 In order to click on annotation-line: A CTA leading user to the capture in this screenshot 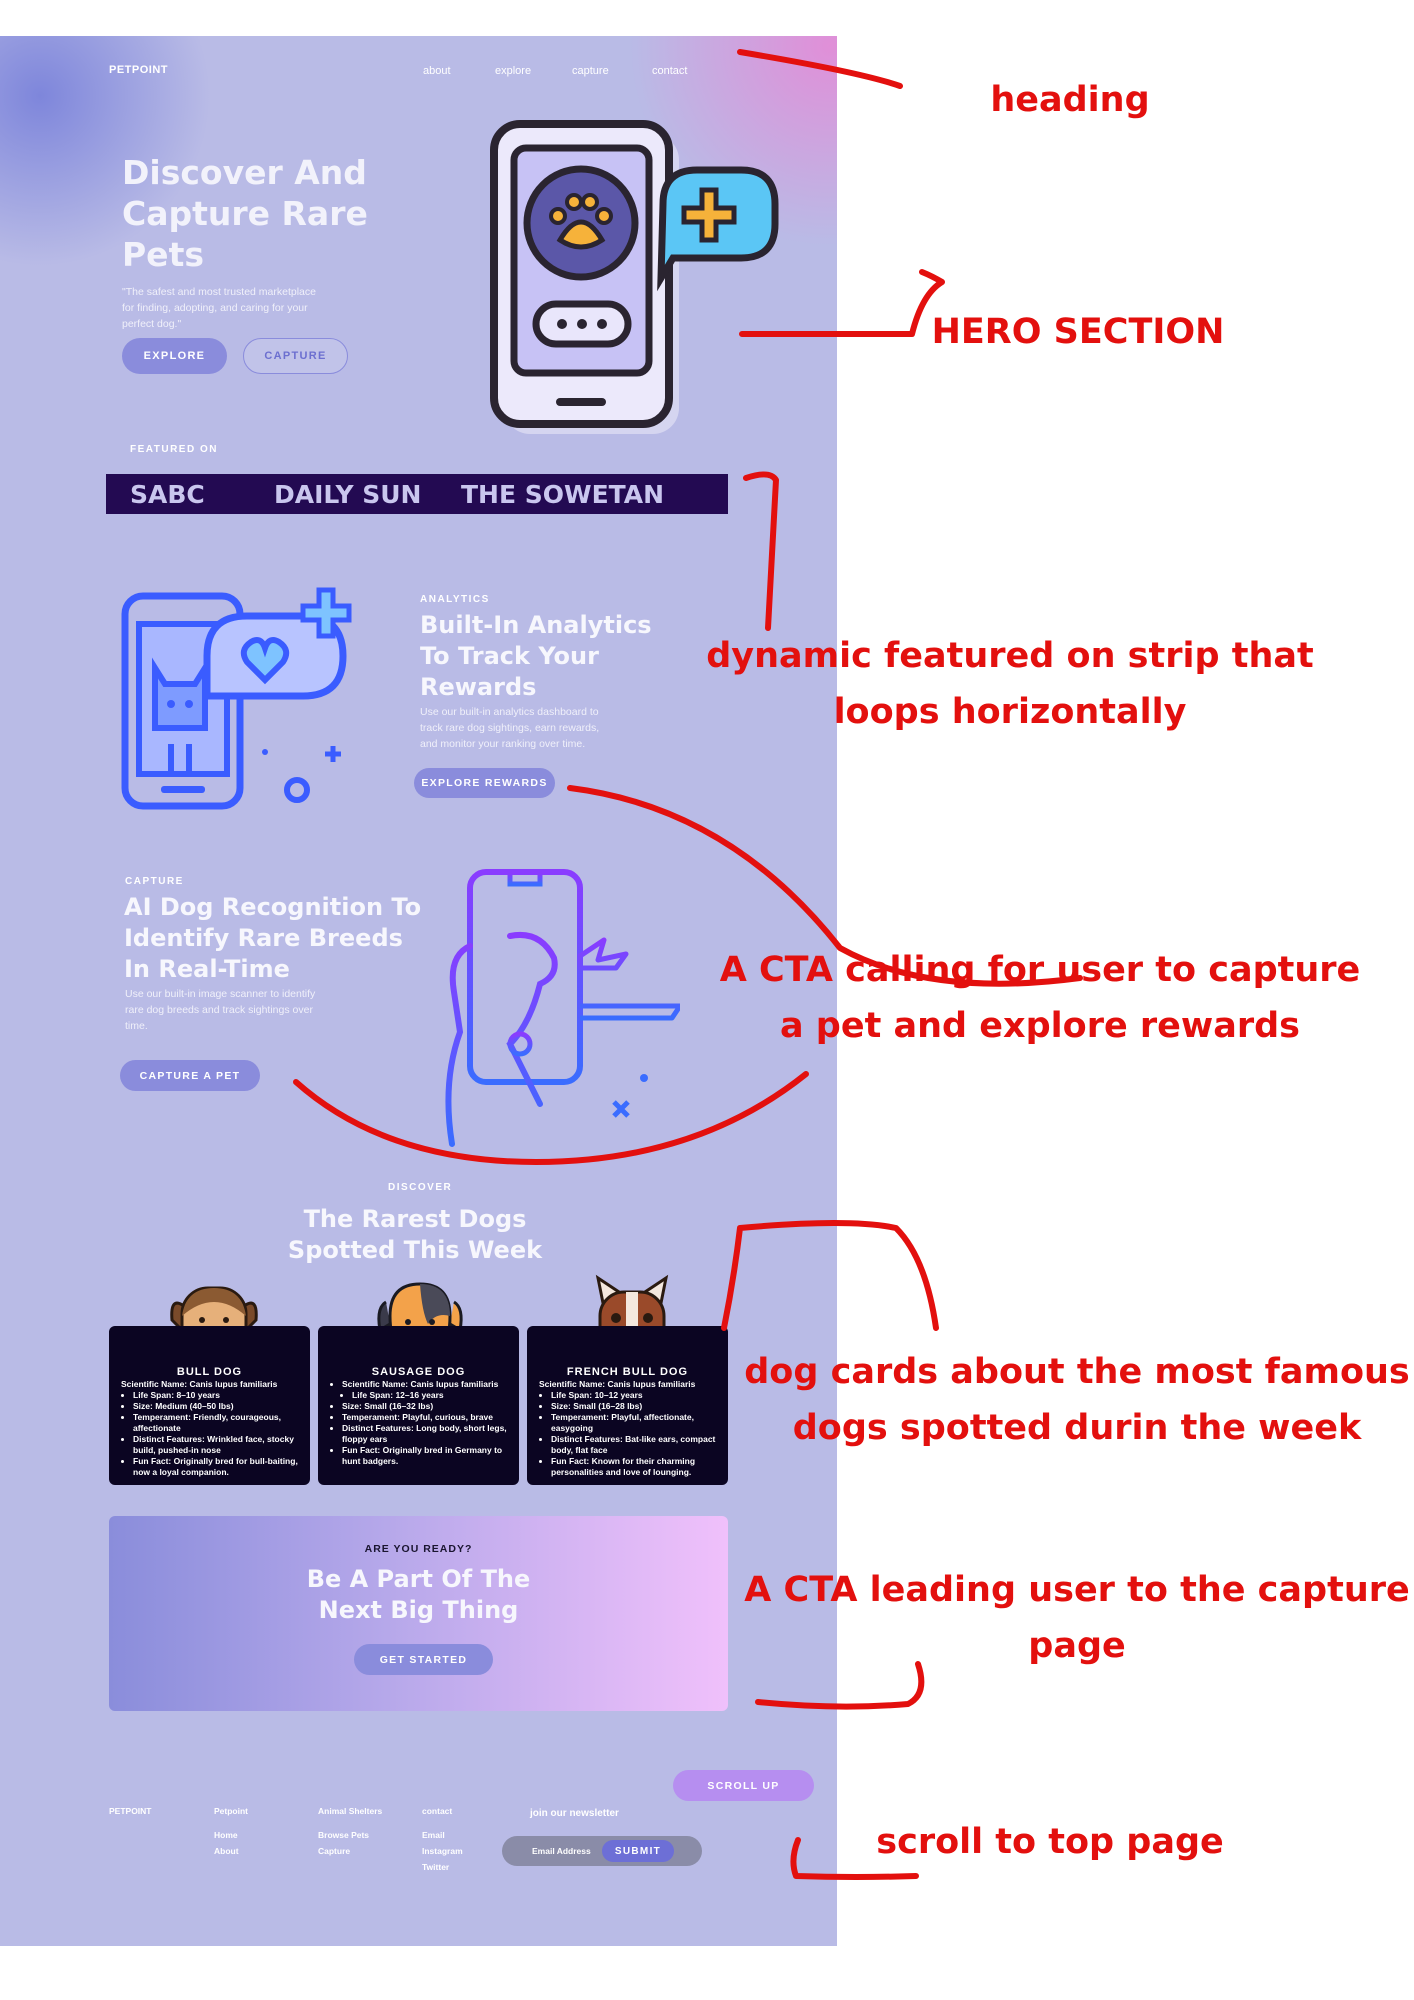, I will do `click(1077, 1590)`.